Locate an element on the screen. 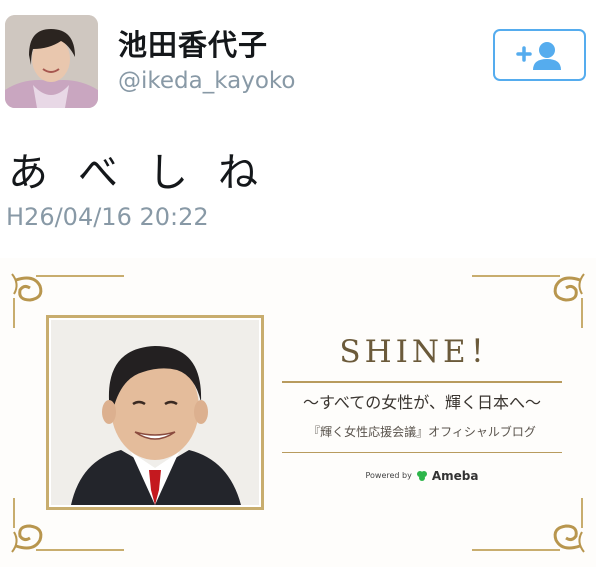 Image resolution: width=596 pixels, height=567 pixels. ameba-leaf-icon is located at coordinates (421, 475).